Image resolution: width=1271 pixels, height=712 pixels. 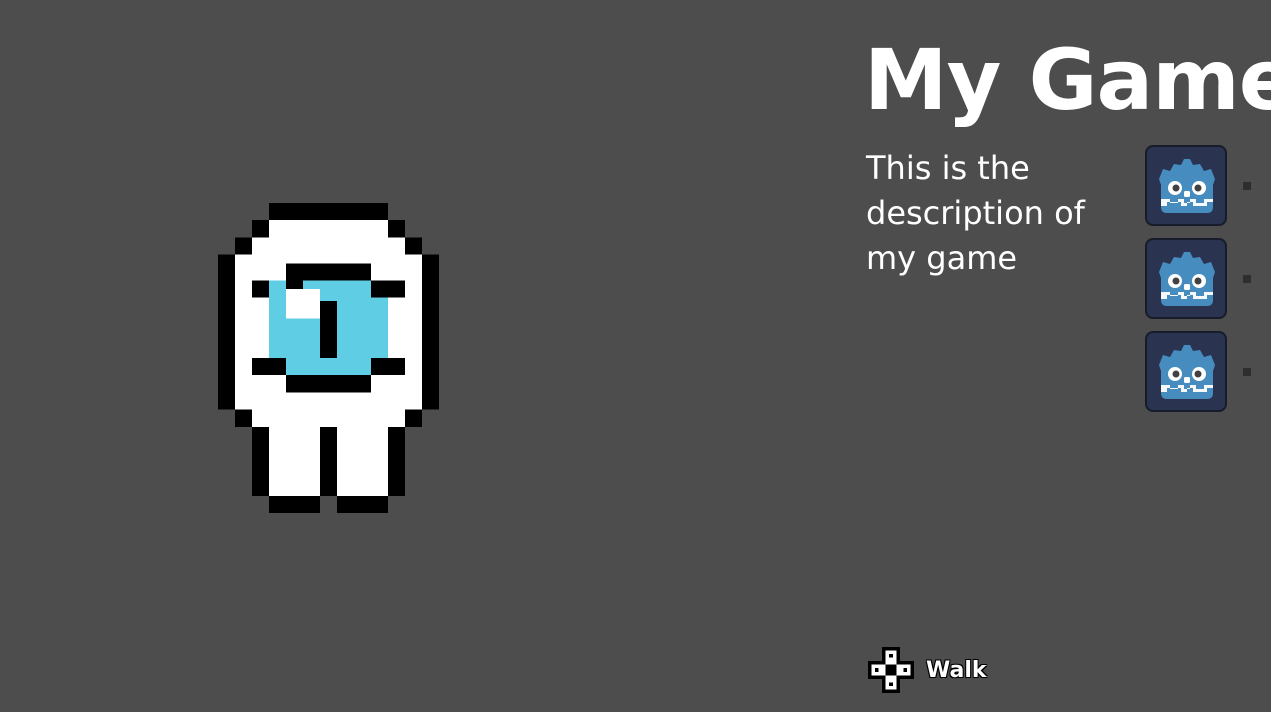 I want to click on control-hint-label: Walk, so click(x=956, y=670).